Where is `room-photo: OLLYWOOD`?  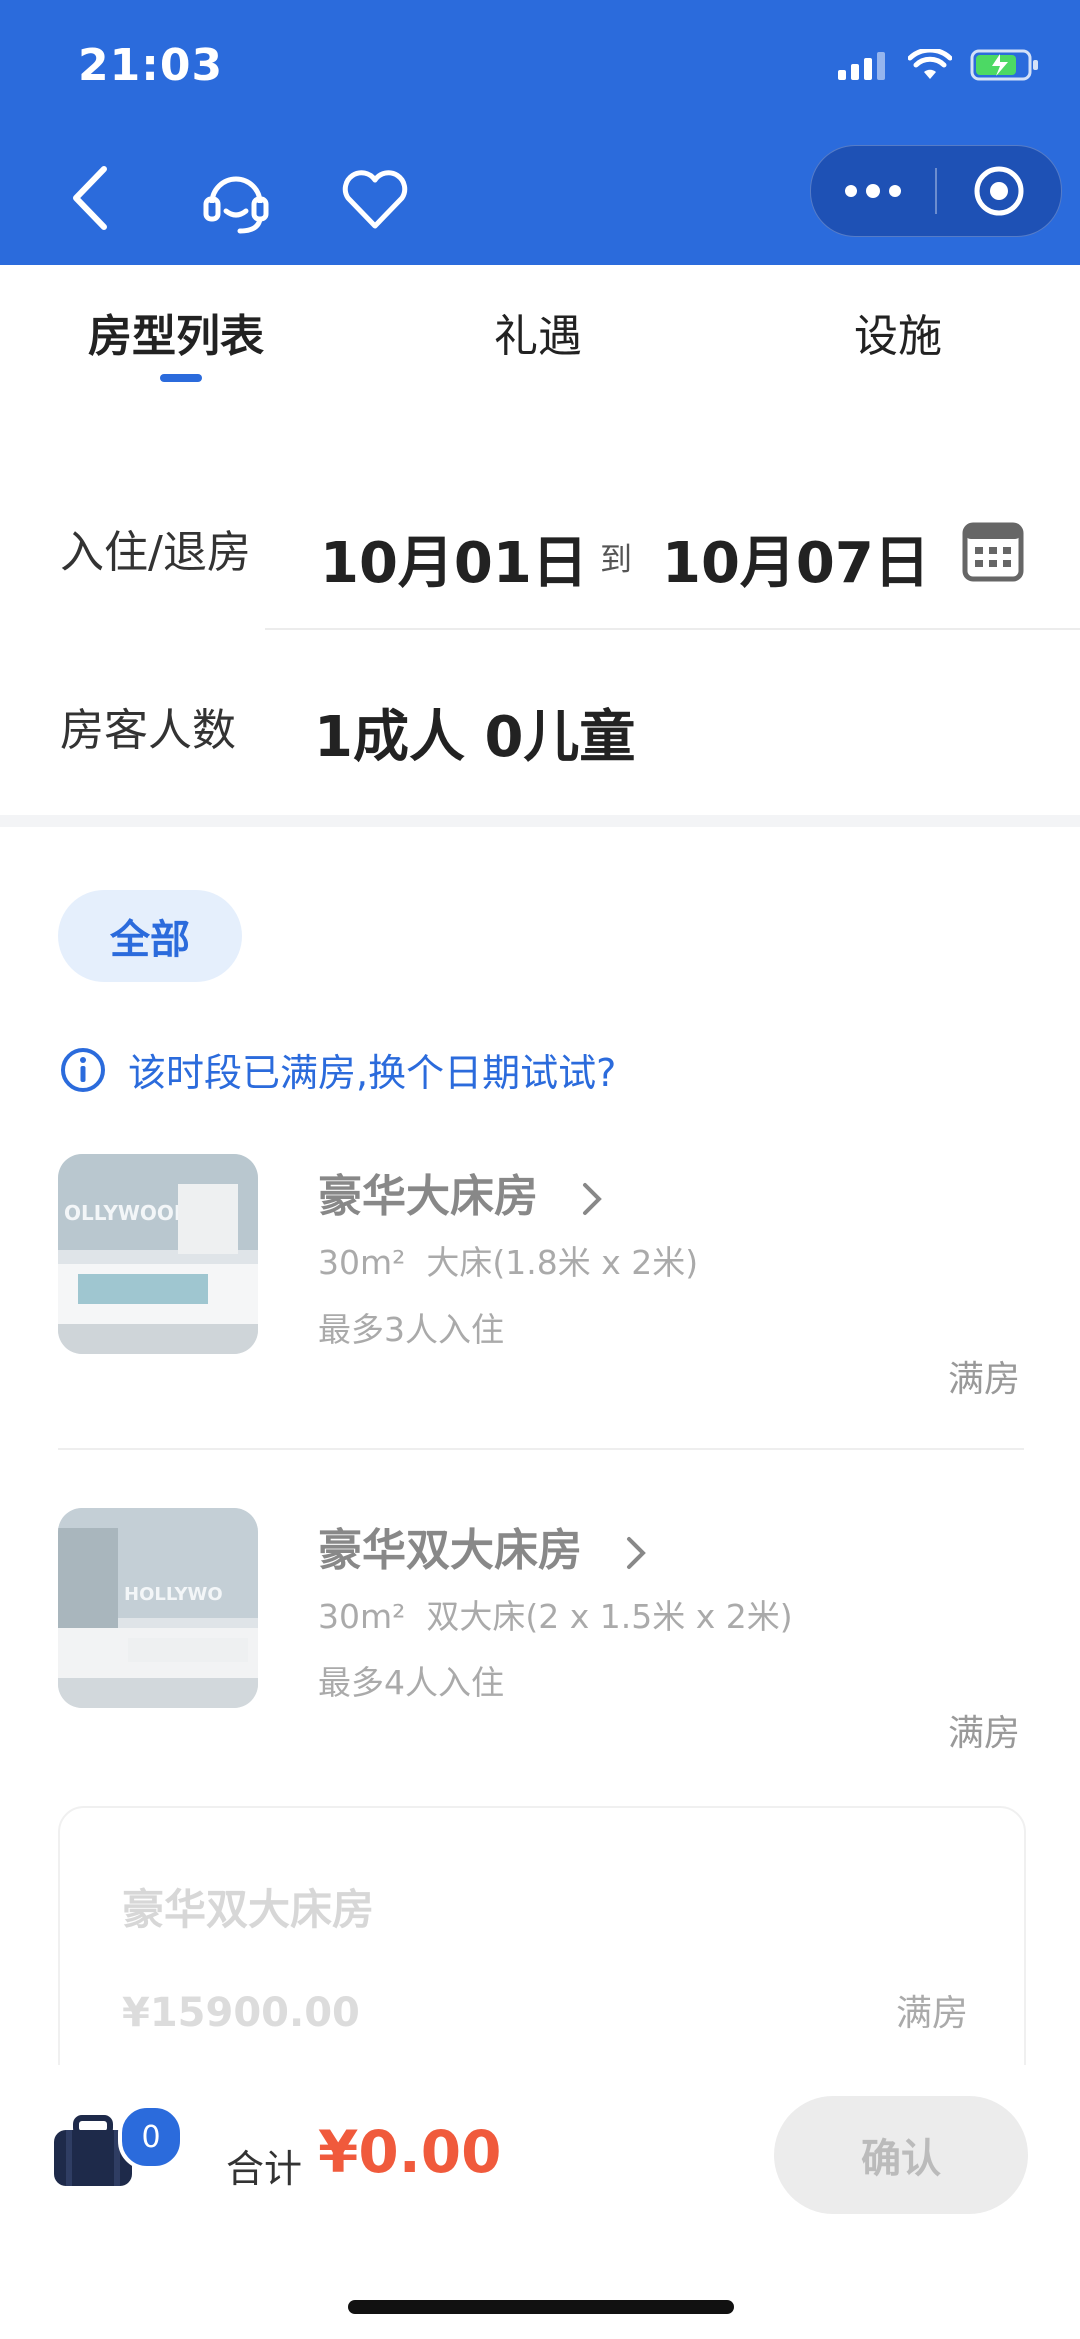
room-photo: OLLYWOOD is located at coordinates (158, 1254).